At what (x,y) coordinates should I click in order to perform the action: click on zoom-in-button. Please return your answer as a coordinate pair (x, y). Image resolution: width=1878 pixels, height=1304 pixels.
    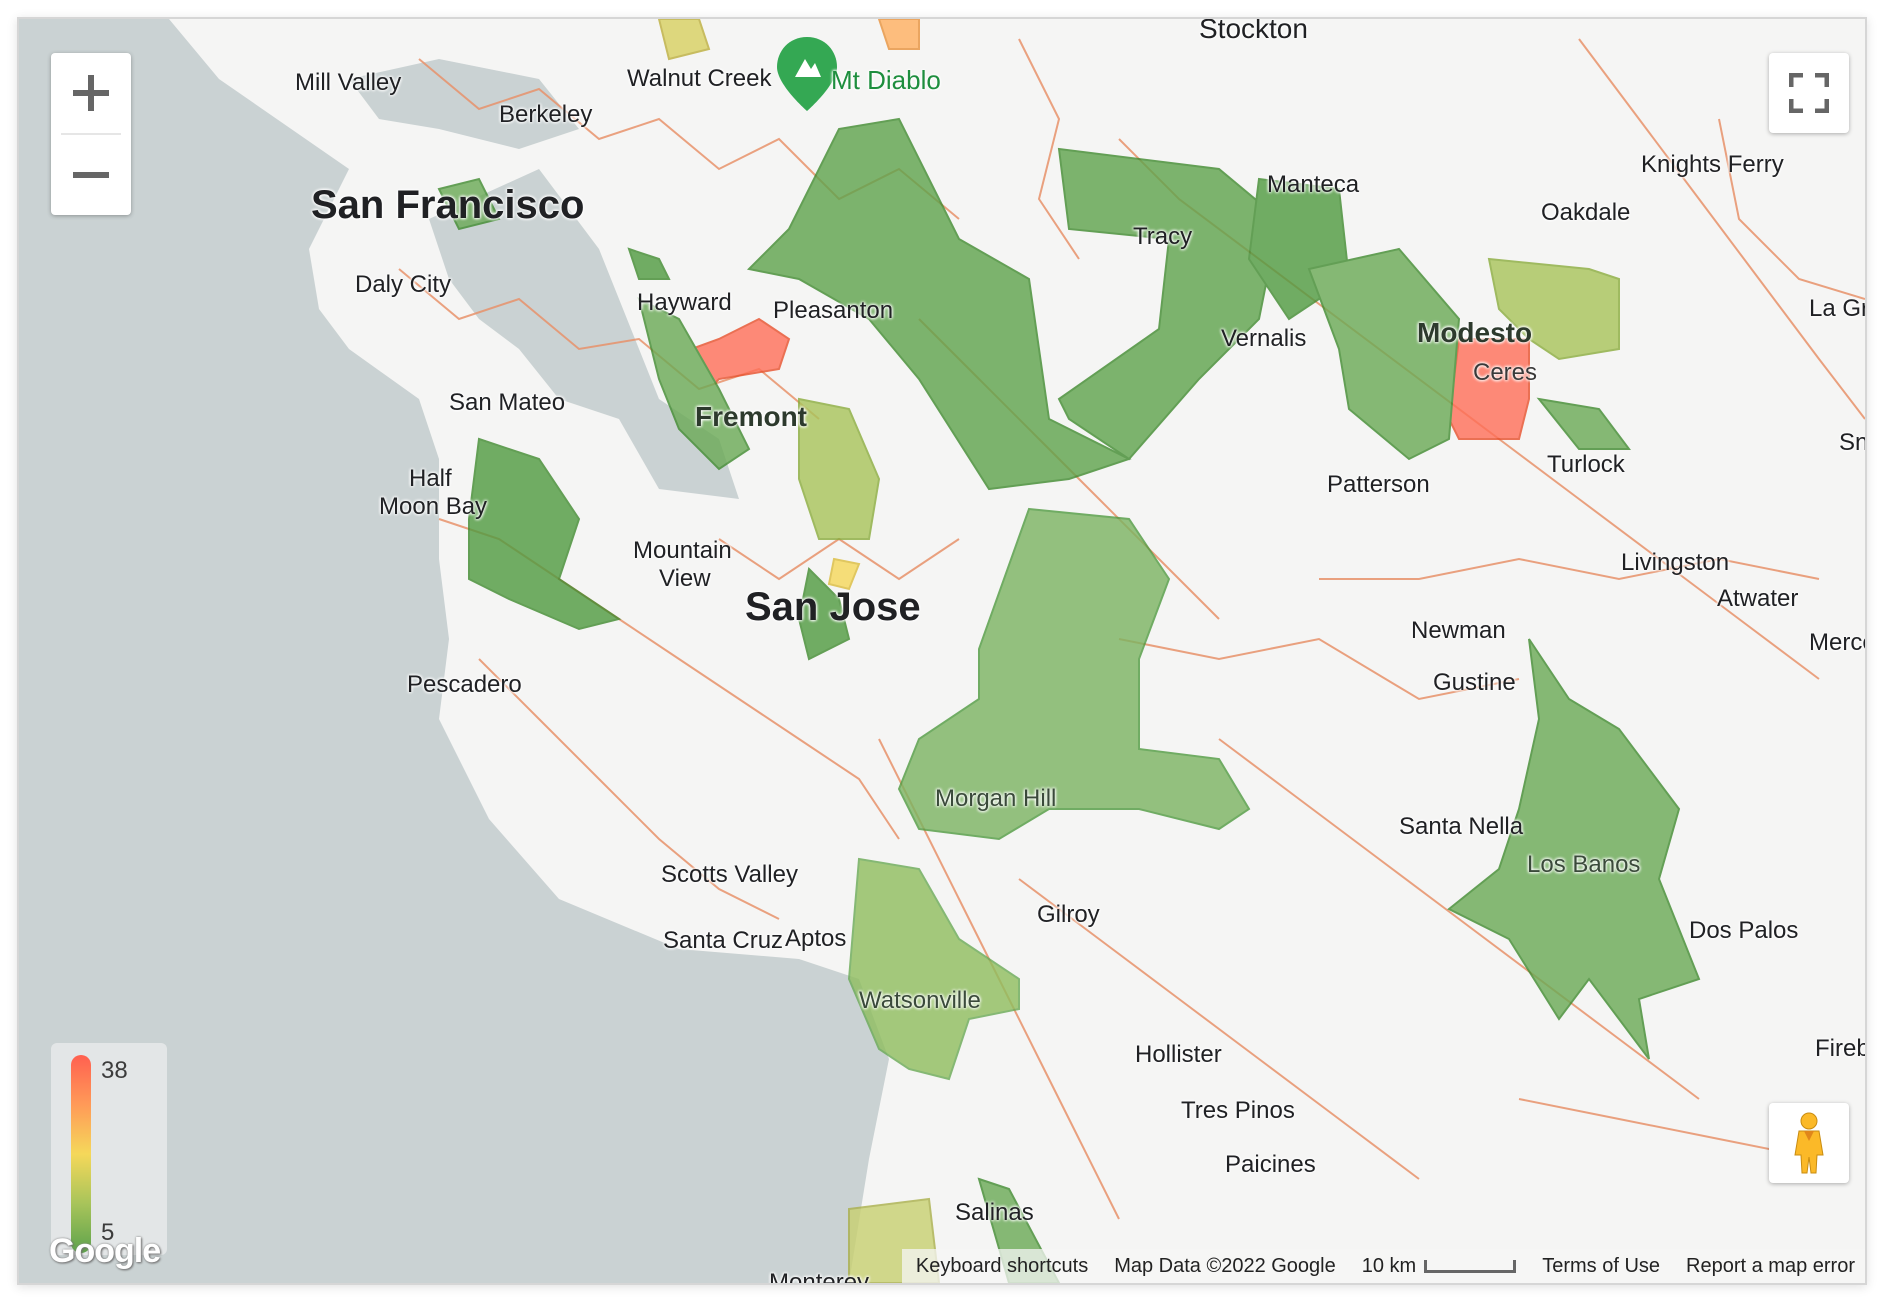
    Looking at the image, I should click on (91, 93).